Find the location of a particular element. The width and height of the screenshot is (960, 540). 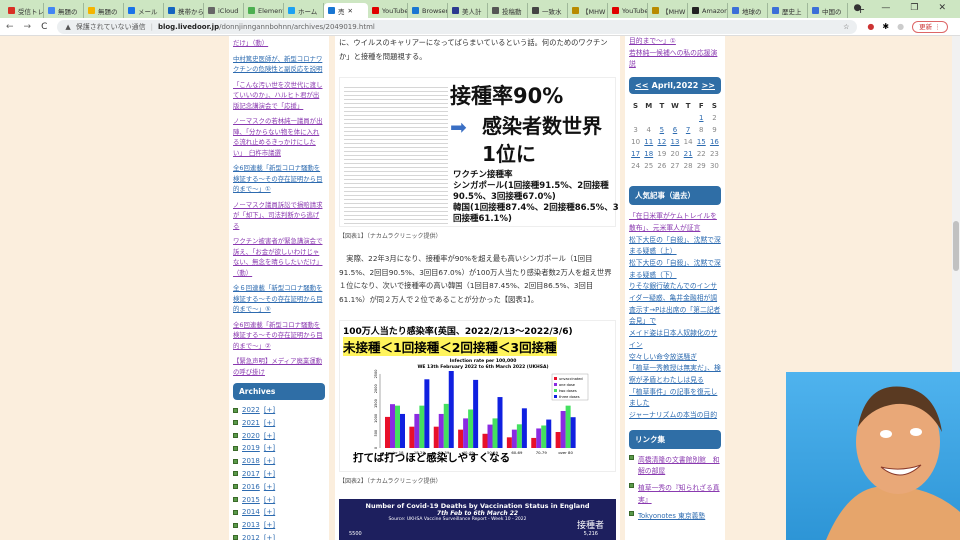

calendar-day: 18 is located at coordinates (648, 154).